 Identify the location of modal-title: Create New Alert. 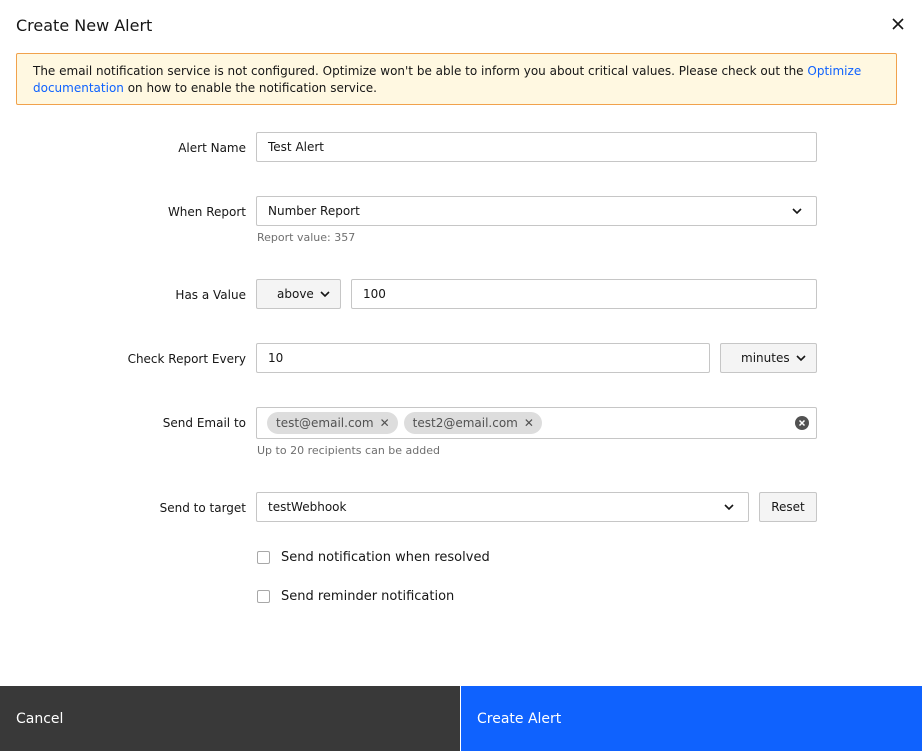
(84, 25).